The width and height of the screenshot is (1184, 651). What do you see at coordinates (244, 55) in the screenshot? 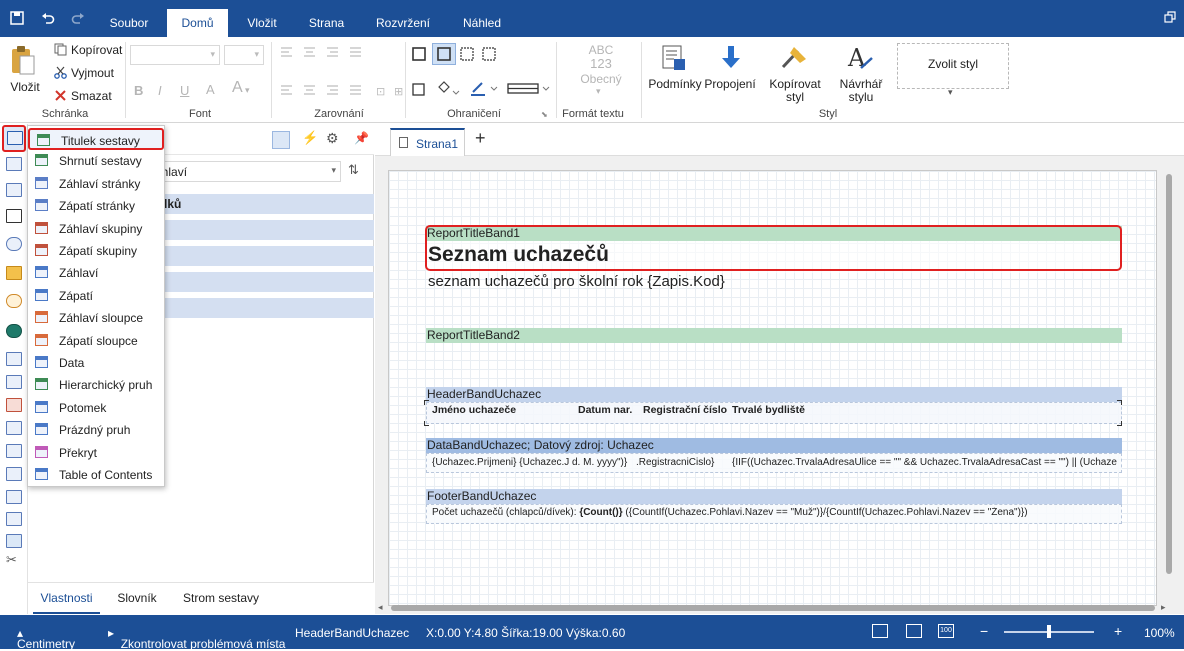
I see `font-size-select: ▾` at bounding box center [244, 55].